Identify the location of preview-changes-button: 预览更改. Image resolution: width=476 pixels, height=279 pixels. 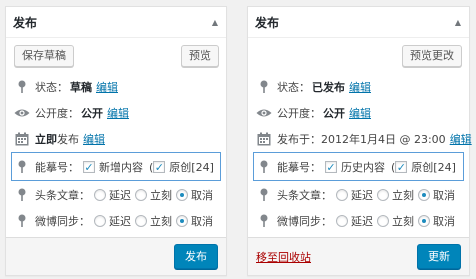
(432, 56).